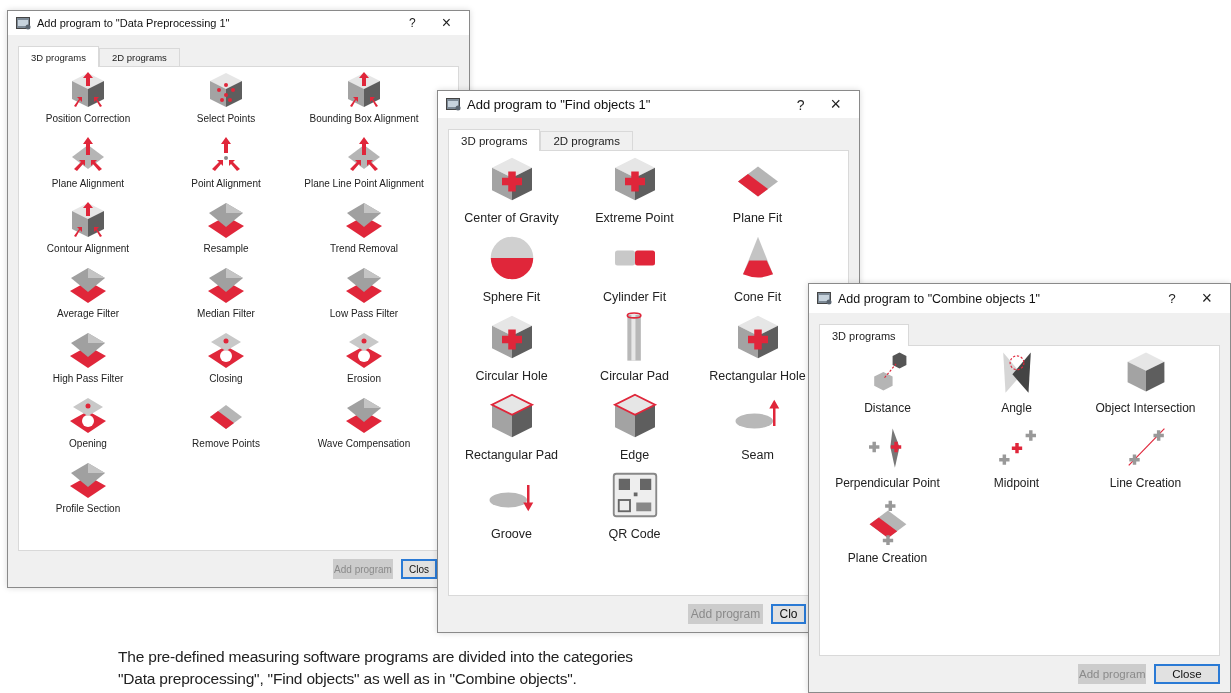  Describe the element at coordinates (634, 455) in the screenshot. I see `program-label: Edge` at that location.